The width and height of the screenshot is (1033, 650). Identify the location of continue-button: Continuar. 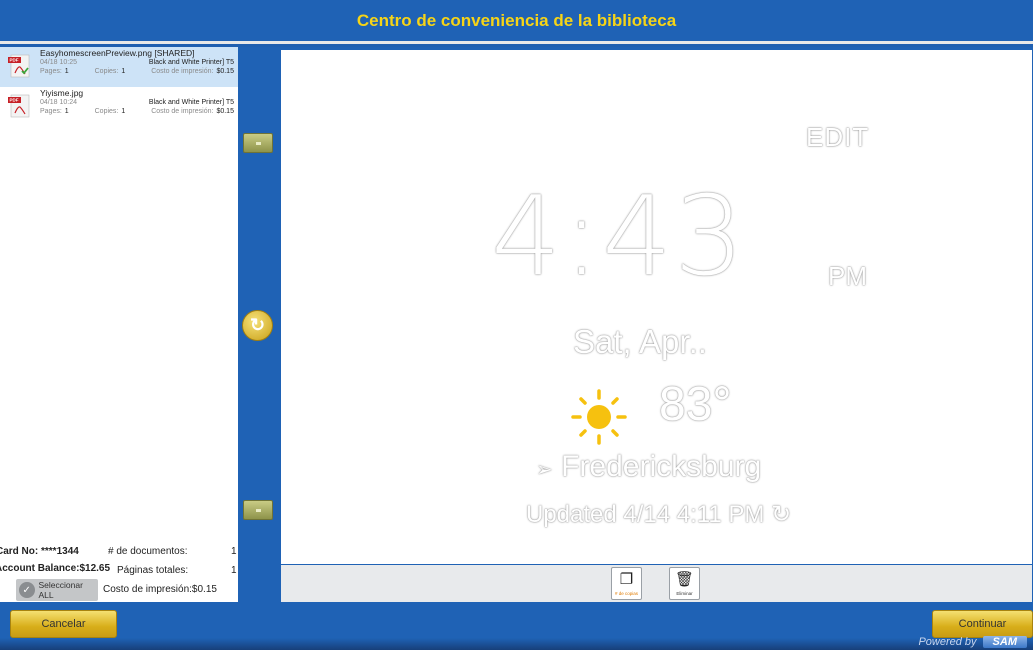
(982, 624).